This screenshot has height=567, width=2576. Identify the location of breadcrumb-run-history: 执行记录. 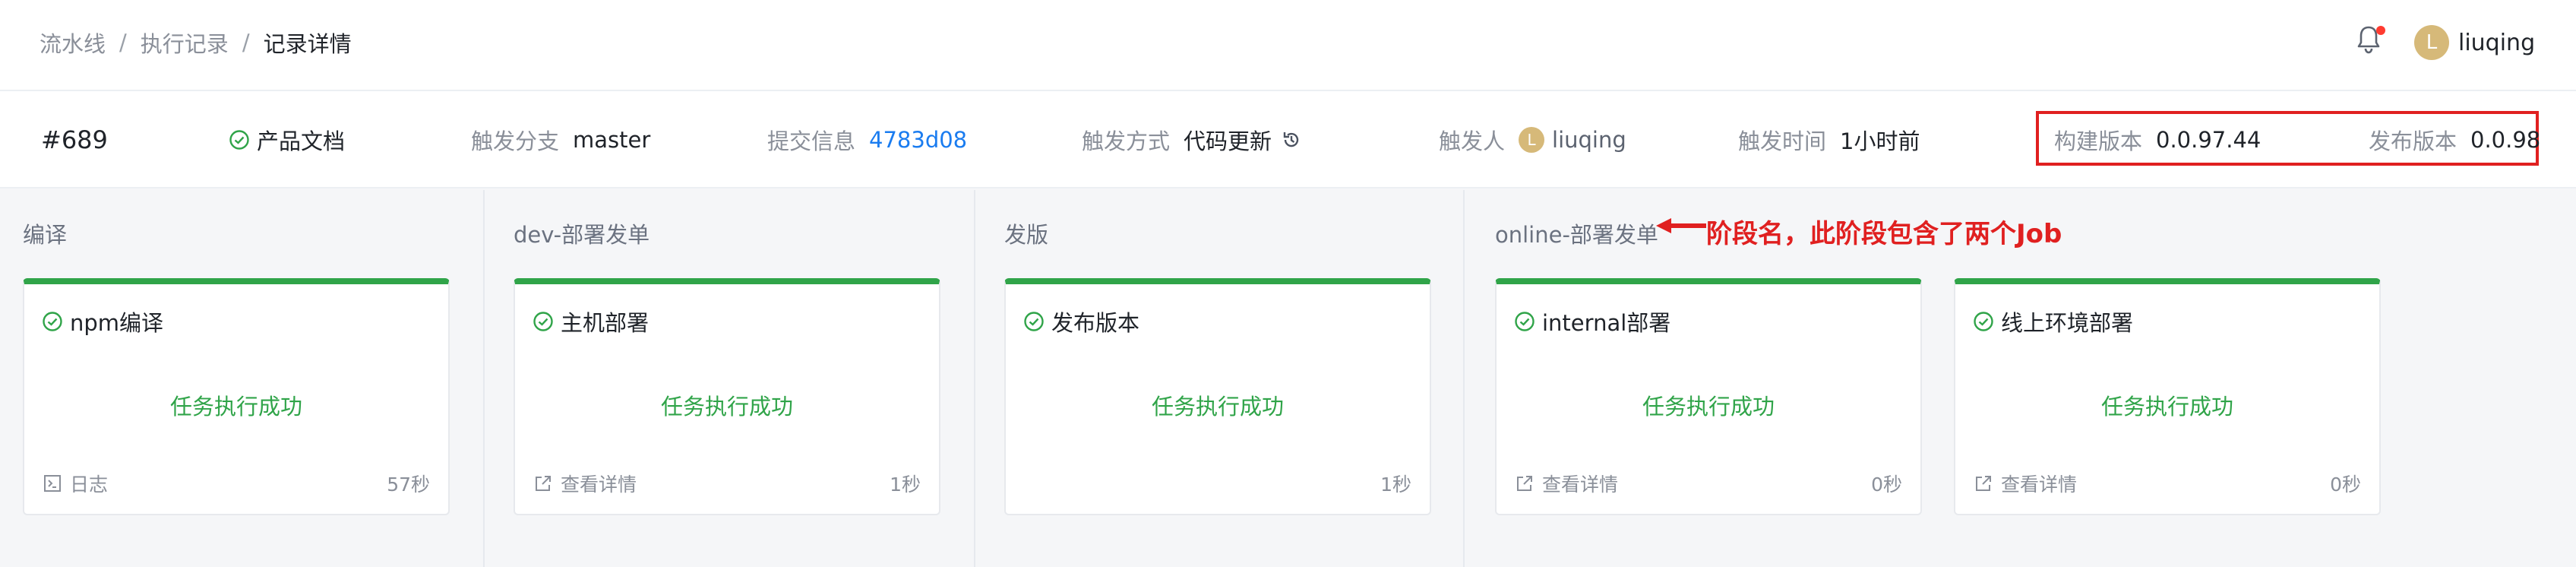
(185, 43).